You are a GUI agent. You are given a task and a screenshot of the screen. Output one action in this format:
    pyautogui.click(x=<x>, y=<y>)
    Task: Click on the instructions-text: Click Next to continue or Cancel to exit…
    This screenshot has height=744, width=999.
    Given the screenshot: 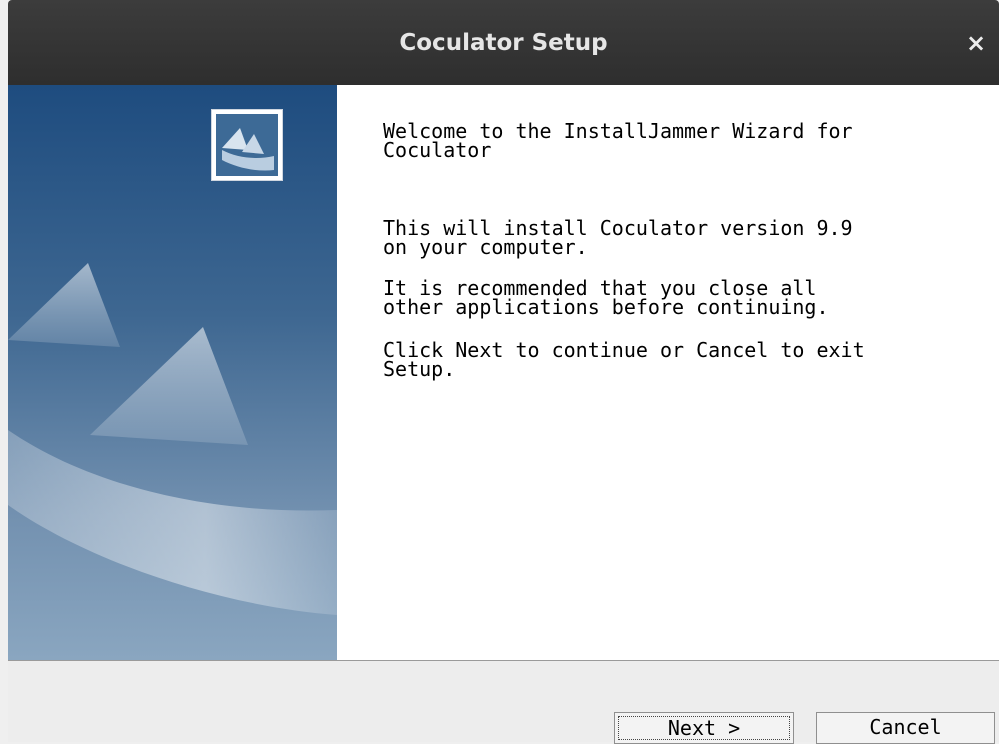 What is the action you would take?
    pyautogui.click(x=624, y=359)
    